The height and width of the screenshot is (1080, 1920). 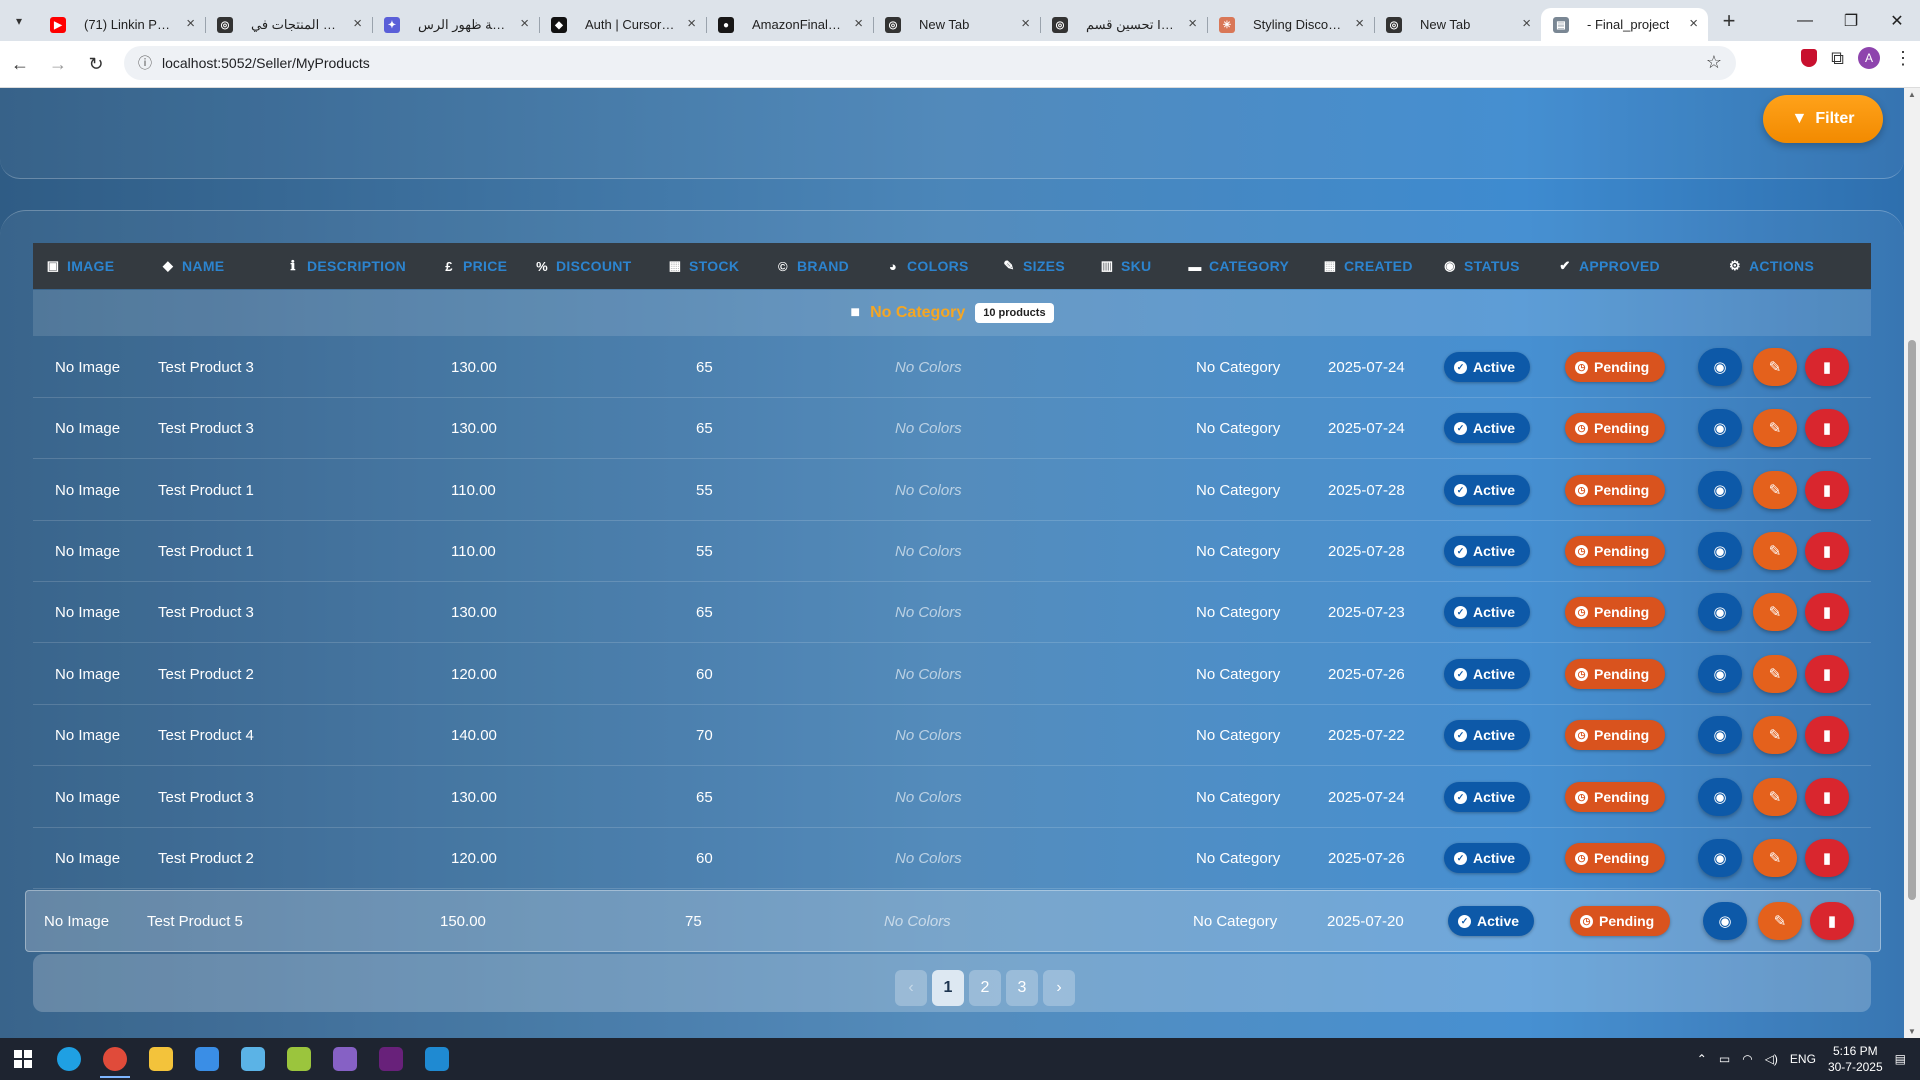 I want to click on column-header-category: ▬ CATEGORY, so click(x=1238, y=266).